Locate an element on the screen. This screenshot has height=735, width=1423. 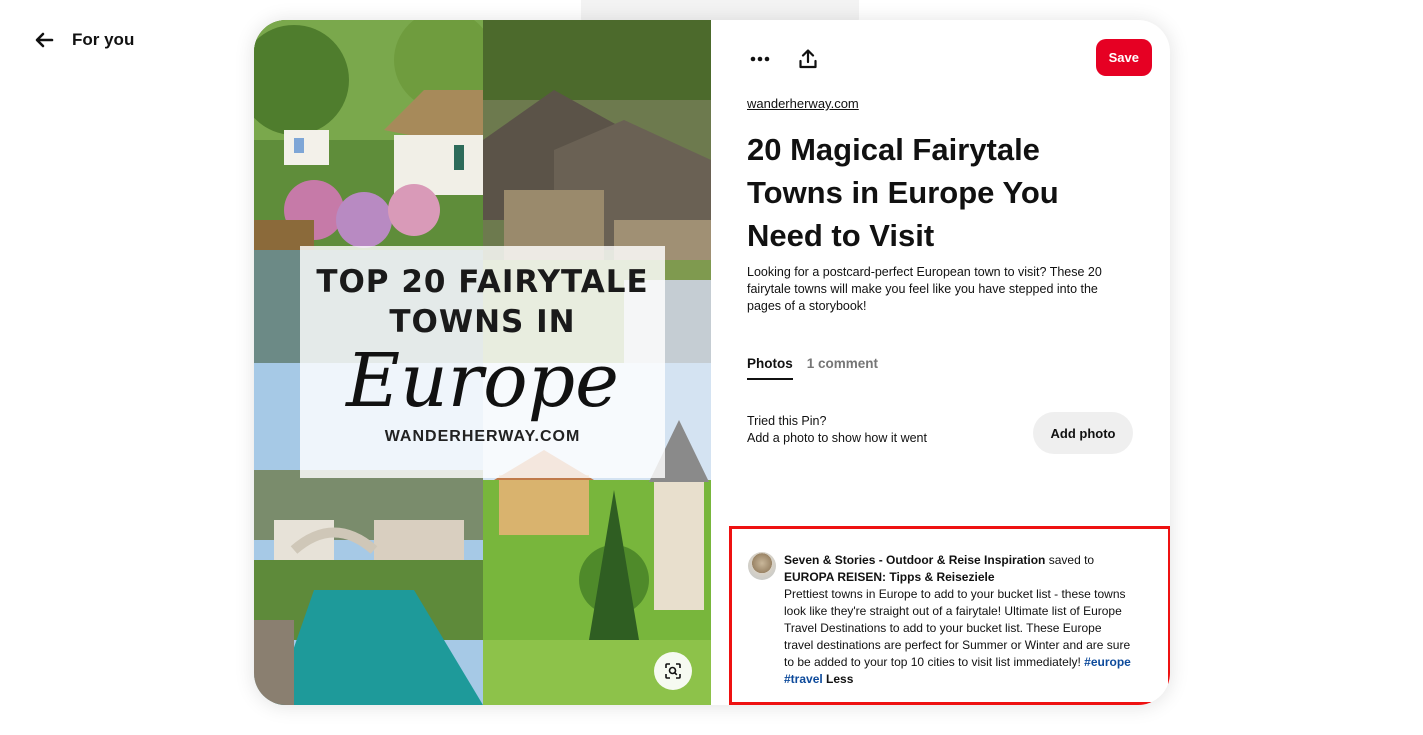
save-button: Save is located at coordinates (1123, 57).